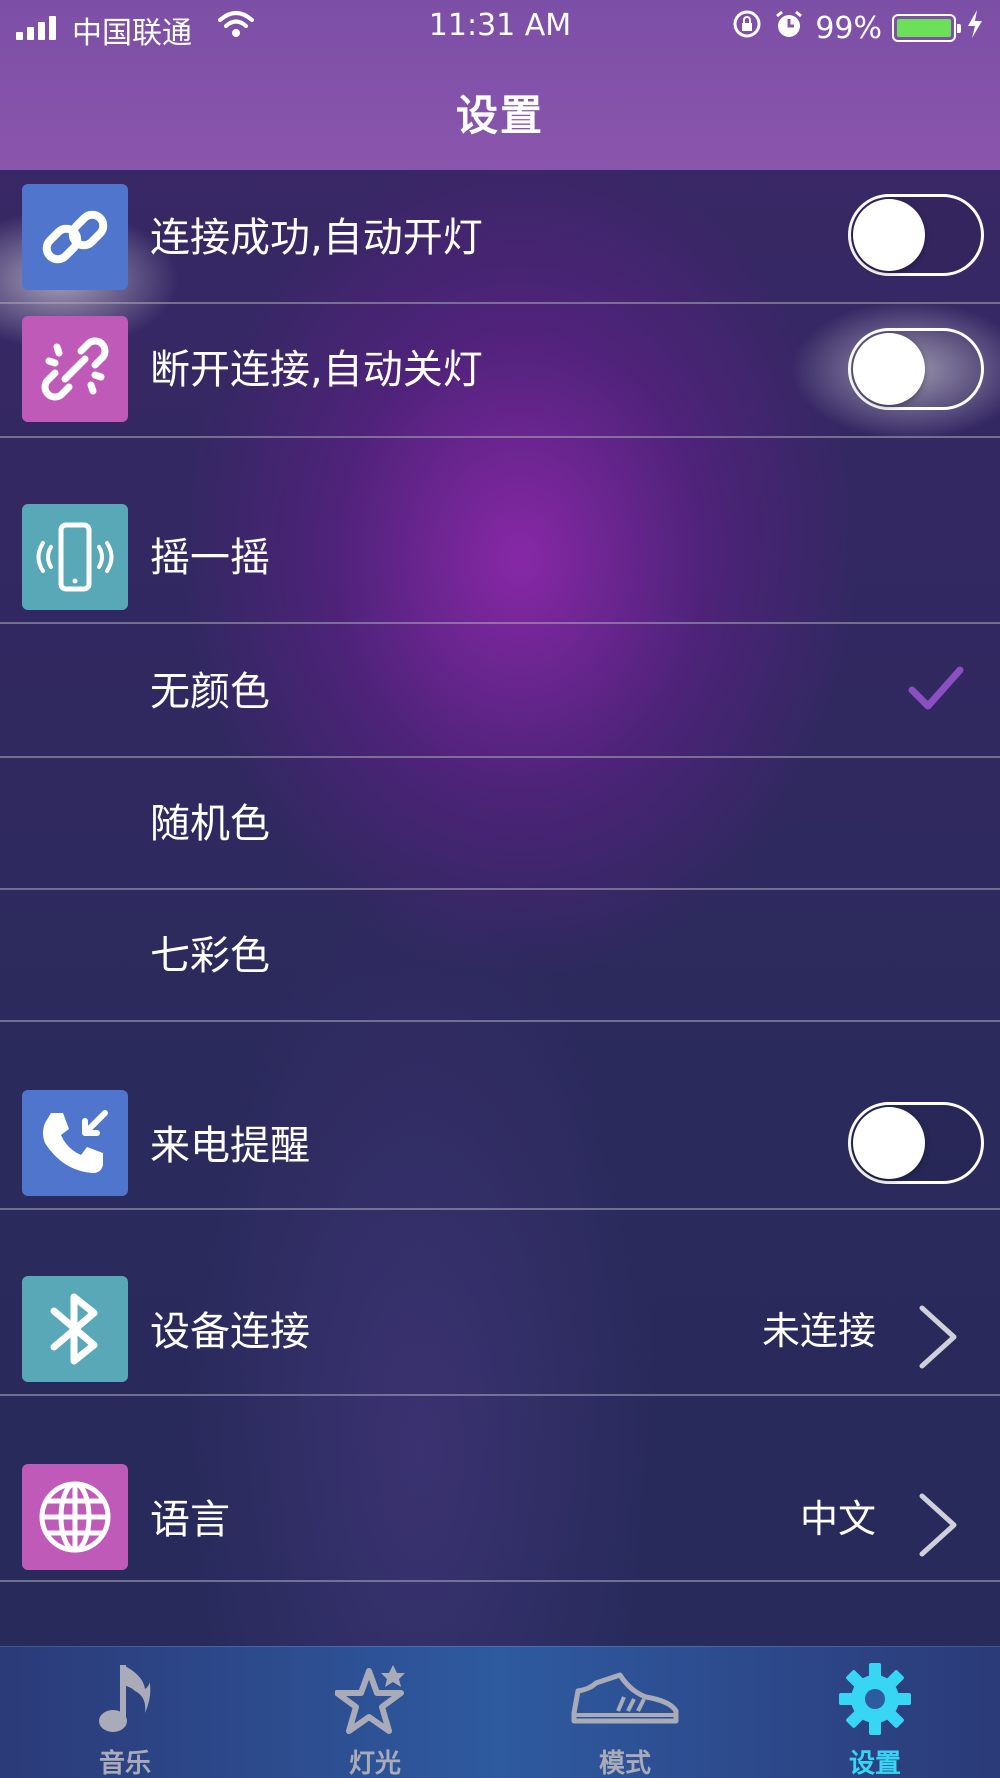 The image size is (1000, 1778). What do you see at coordinates (316, 370) in the screenshot?
I see `auto-off-label: 断开连接,自动关灯` at bounding box center [316, 370].